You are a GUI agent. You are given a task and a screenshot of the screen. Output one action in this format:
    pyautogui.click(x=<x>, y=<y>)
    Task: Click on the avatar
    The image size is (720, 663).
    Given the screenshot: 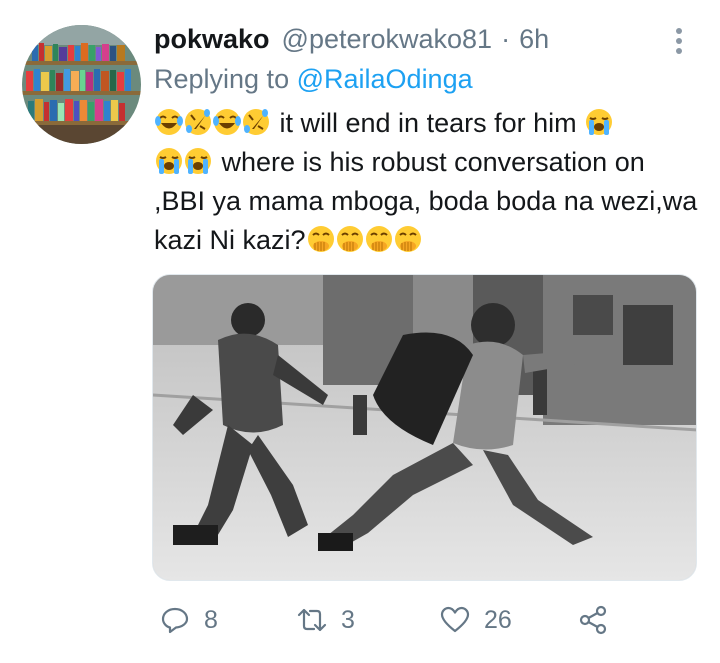 What is the action you would take?
    pyautogui.click(x=81, y=84)
    